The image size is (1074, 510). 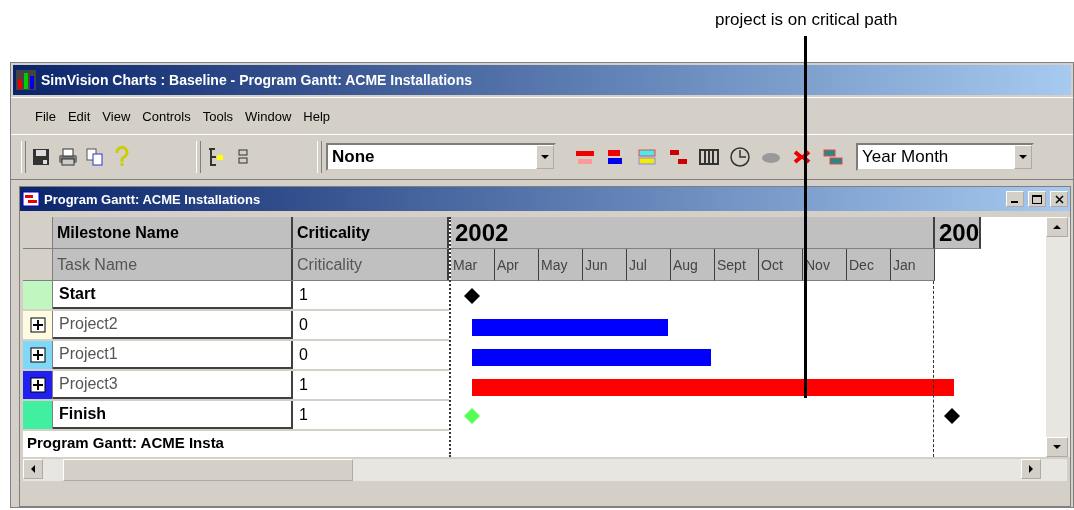 What do you see at coordinates (31, 199) in the screenshot?
I see `gantt-window-icon` at bounding box center [31, 199].